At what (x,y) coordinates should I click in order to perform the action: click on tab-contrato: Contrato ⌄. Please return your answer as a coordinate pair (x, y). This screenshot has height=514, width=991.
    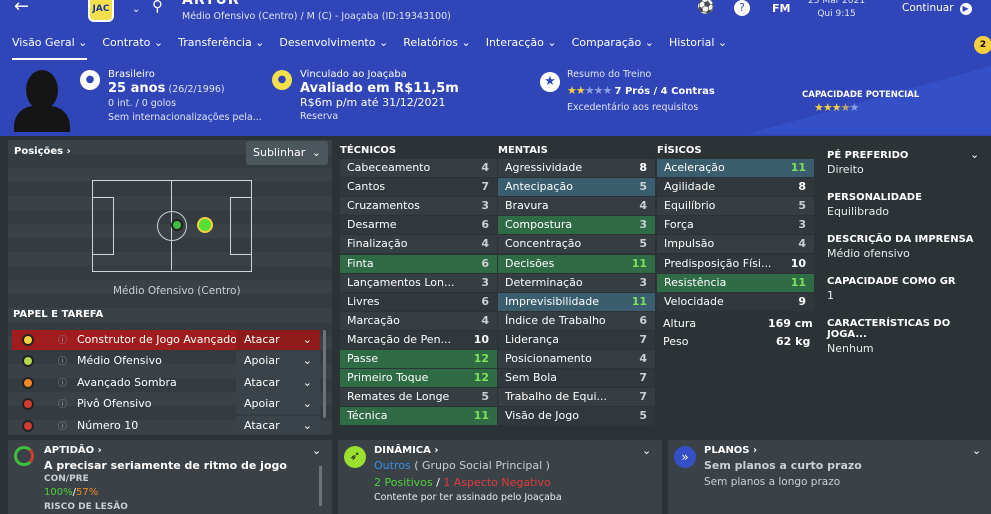
    Looking at the image, I should click on (132, 48).